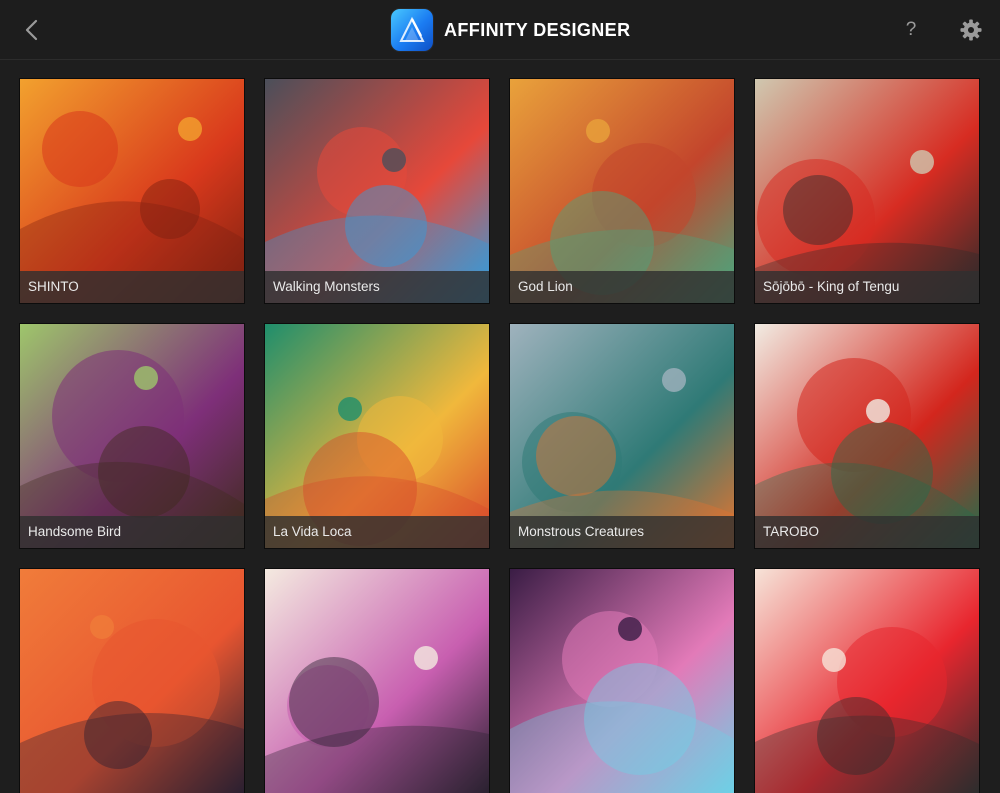 The width and height of the screenshot is (1000, 793). I want to click on gallery-tile: Monstrous Creatures, so click(622, 436).